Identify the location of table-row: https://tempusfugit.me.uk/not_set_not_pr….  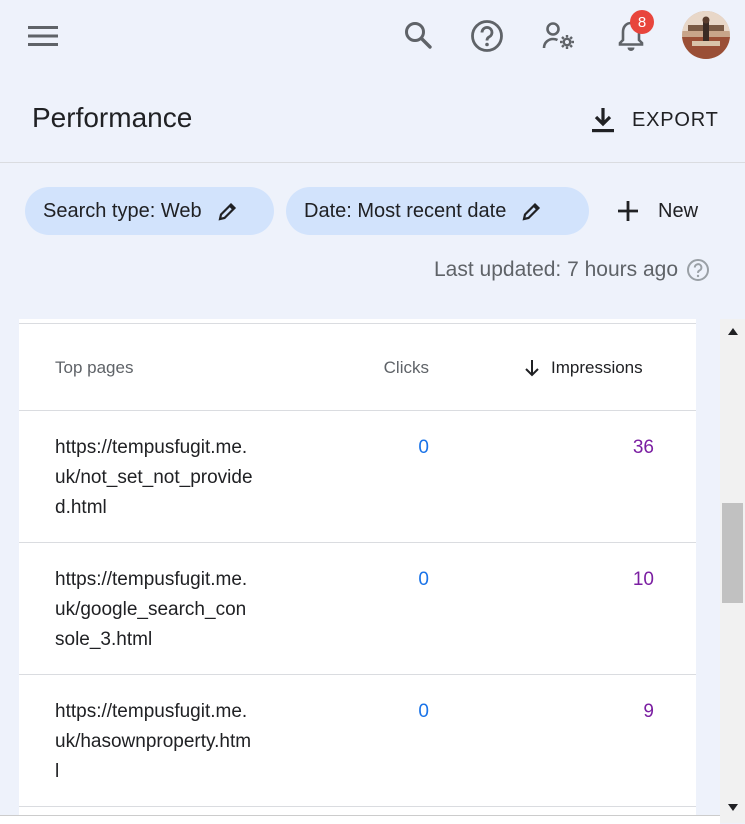
(357, 477).